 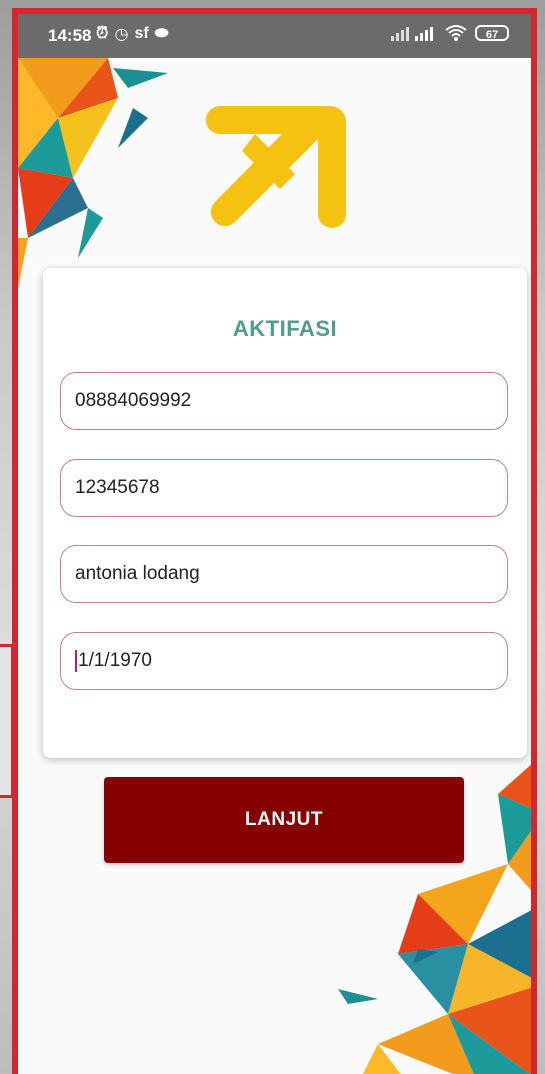 I want to click on next-button-label: LANJUT, so click(x=284, y=819).